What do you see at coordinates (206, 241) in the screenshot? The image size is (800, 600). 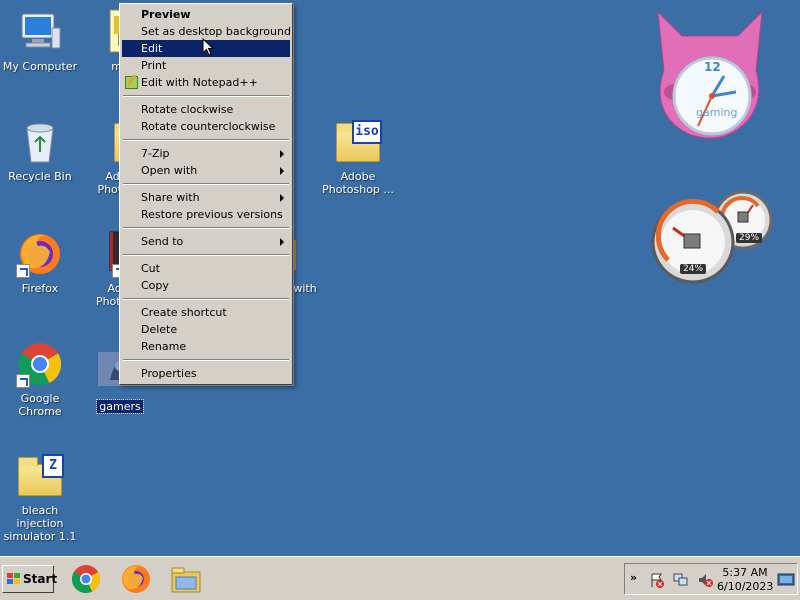 I see `menu-item-send-to: Send to` at bounding box center [206, 241].